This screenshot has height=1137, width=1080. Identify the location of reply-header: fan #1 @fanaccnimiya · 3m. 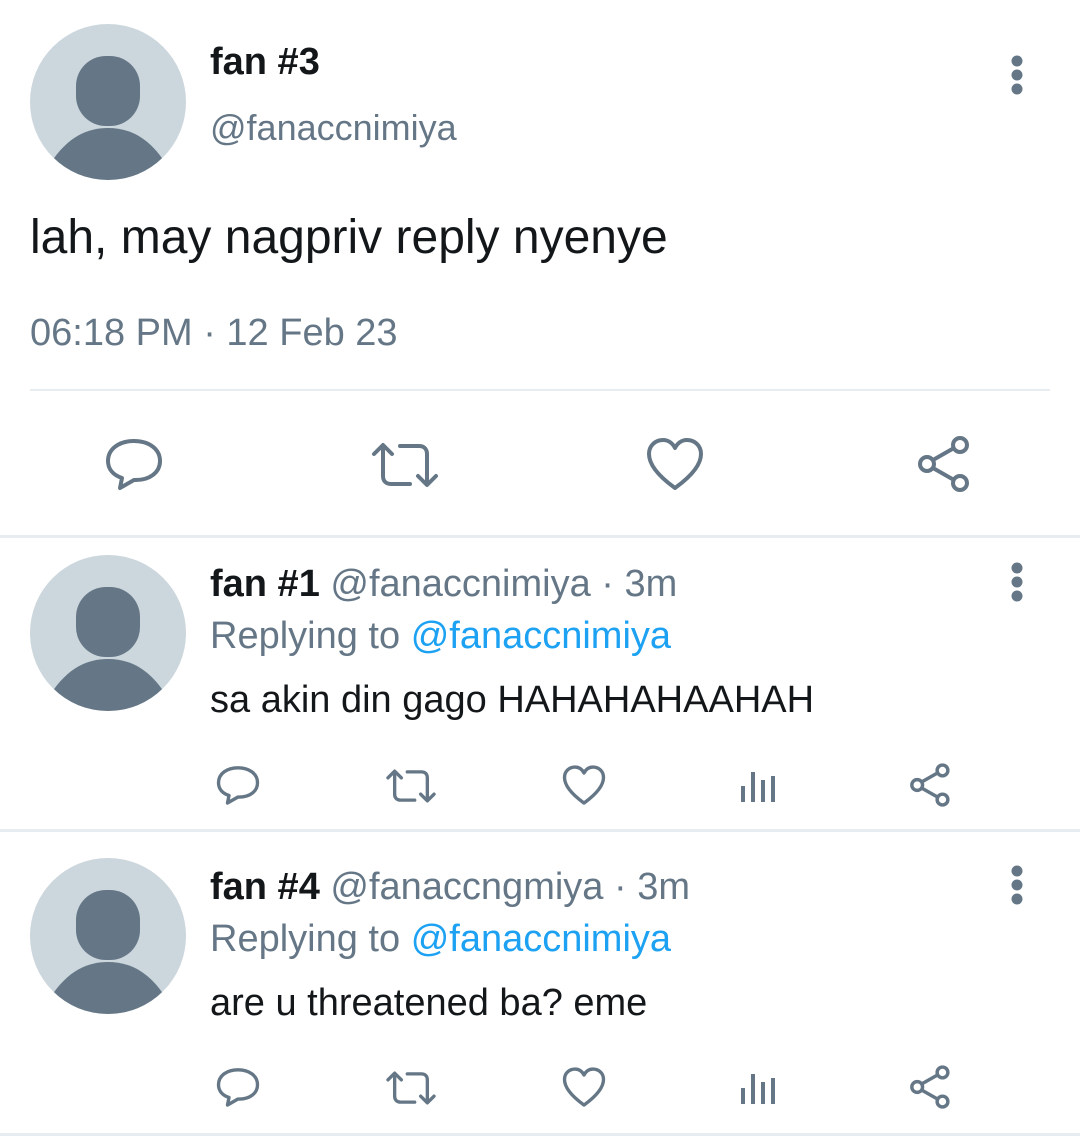
(443, 584).